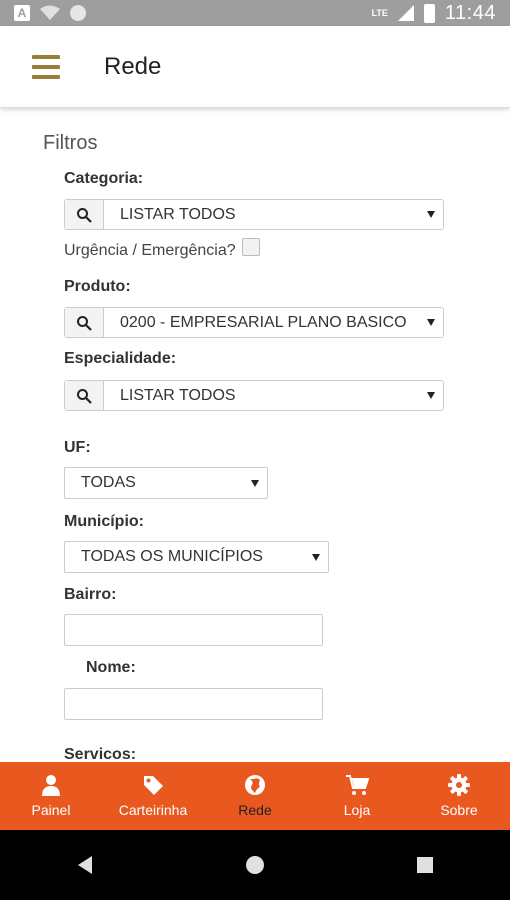  I want to click on nav-item-carteirinha: Carteirinha, so click(153, 796).